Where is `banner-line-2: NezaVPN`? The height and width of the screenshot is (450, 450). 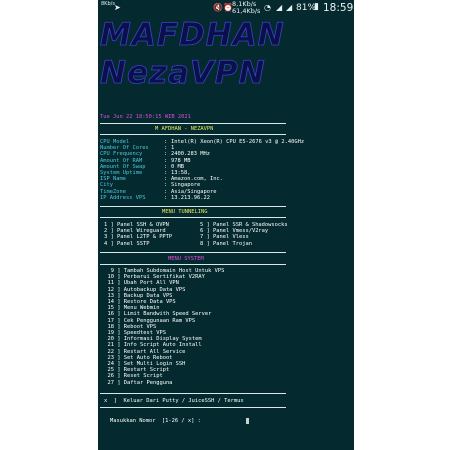
banner-line-2: NezaVPN is located at coordinates (183, 73).